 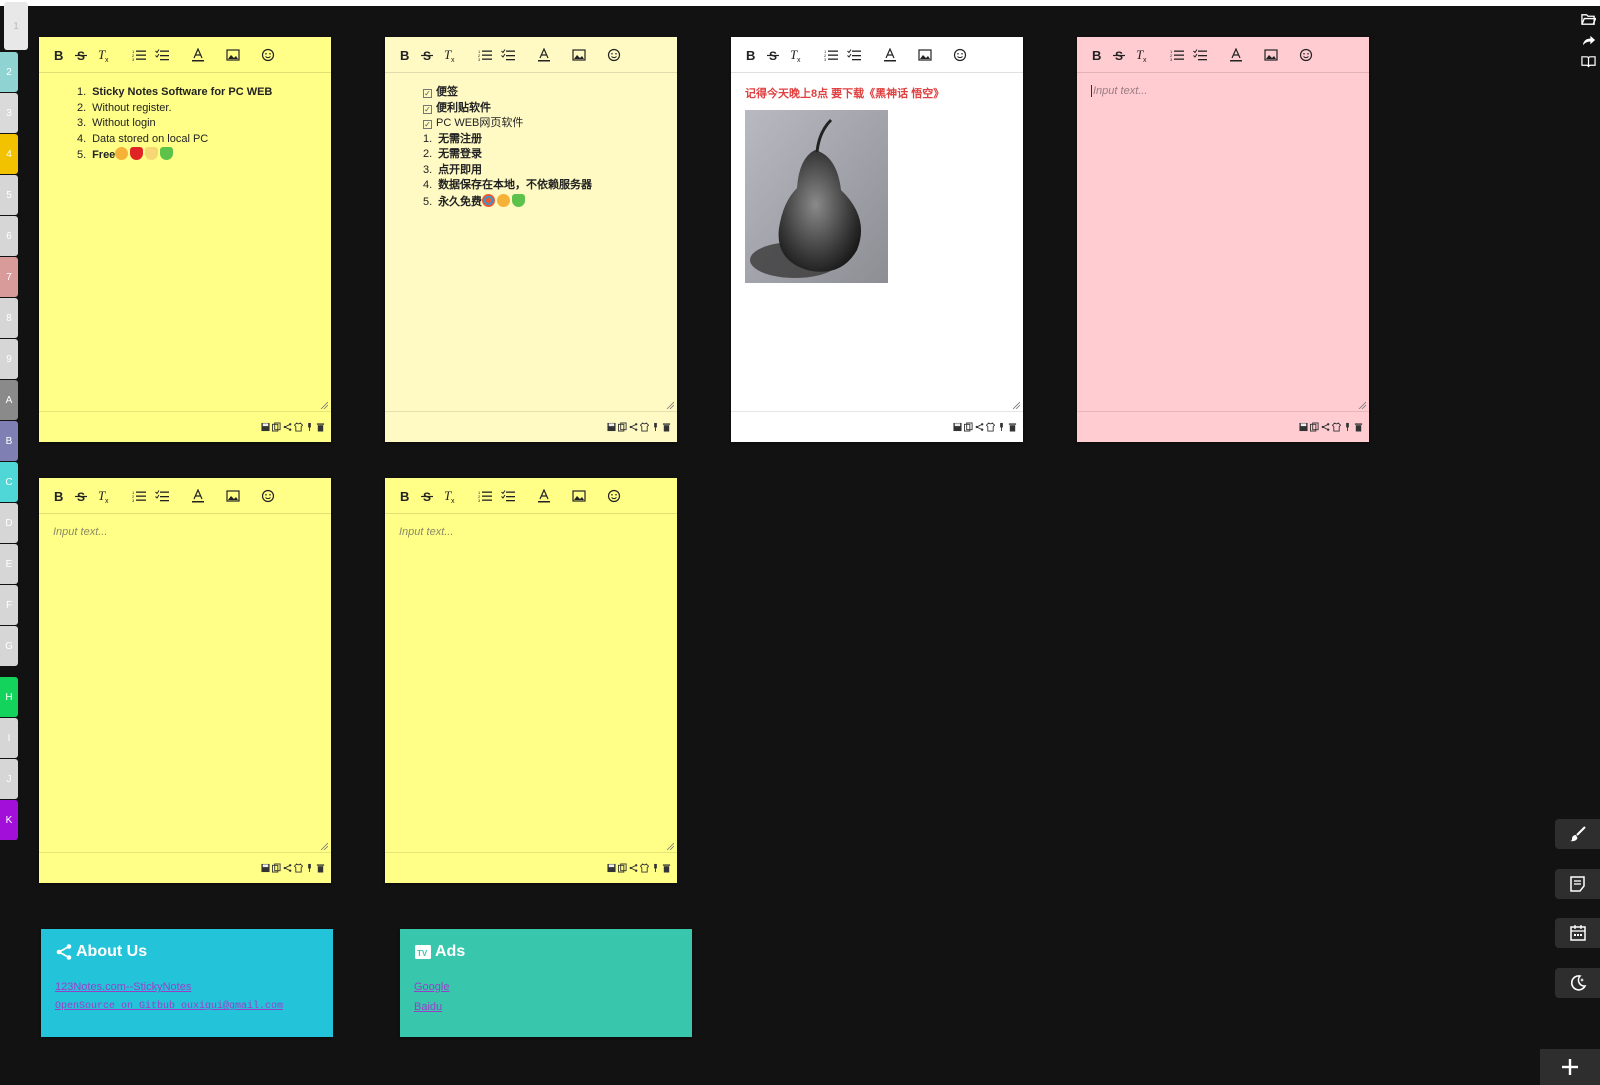 I want to click on about-link-123notes: 123Notes.com--StickyNotes, so click(x=187, y=987).